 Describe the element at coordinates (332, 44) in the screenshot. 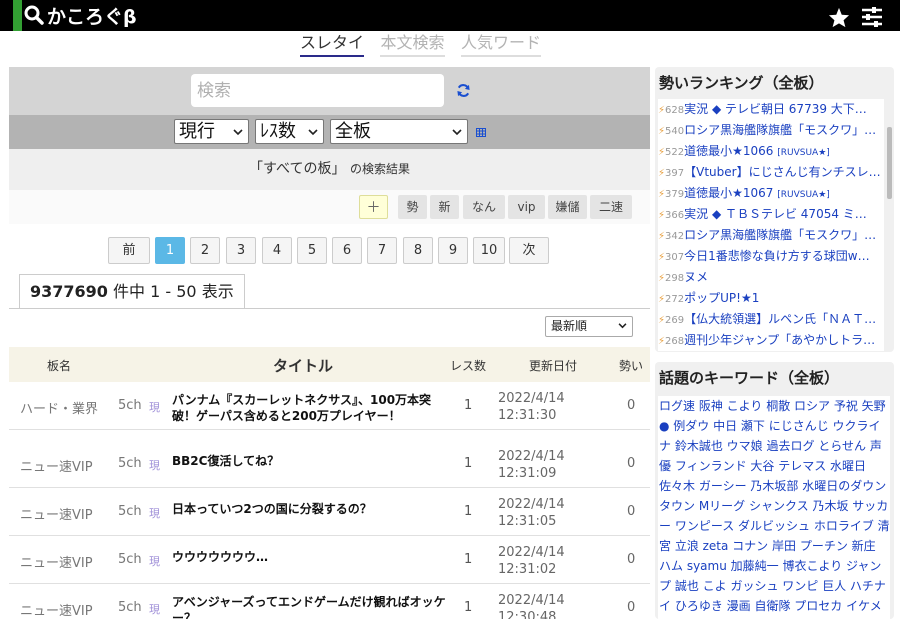

I see `tab-thread-title: スレタイ` at that location.